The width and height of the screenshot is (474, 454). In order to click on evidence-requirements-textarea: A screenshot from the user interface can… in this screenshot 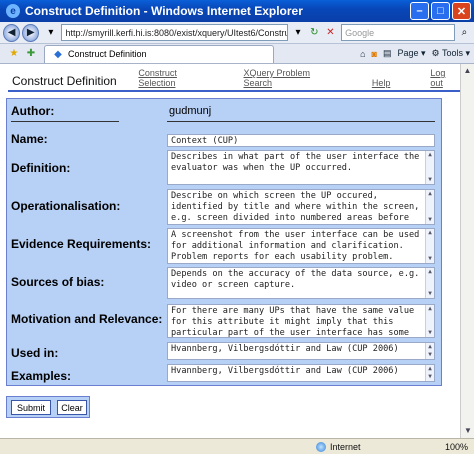, I will do `click(301, 246)`.